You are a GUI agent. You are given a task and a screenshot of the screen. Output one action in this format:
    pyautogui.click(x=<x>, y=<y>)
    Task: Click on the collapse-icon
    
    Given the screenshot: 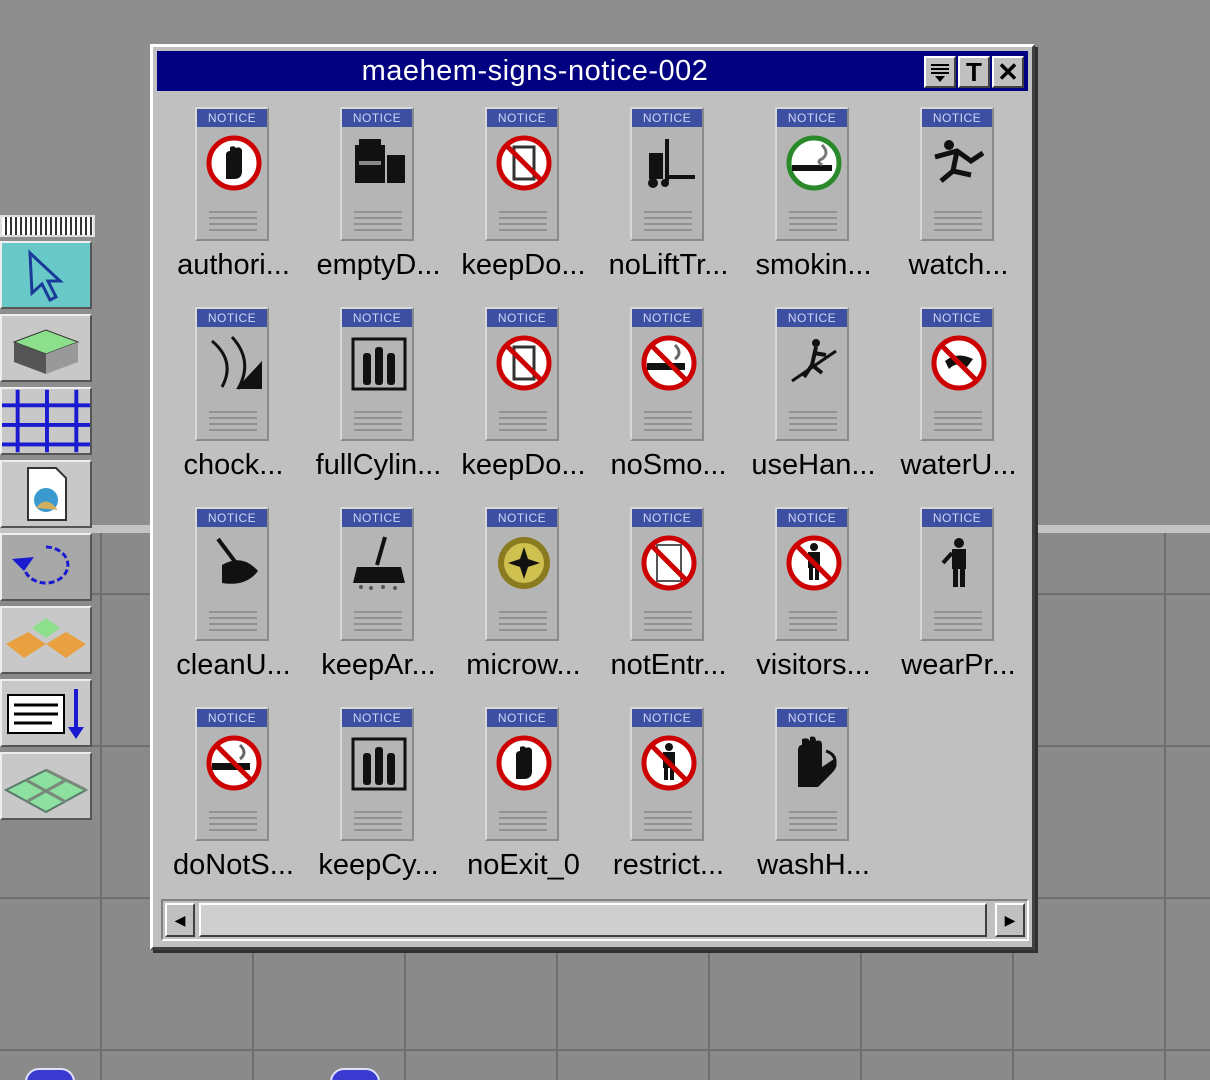 What is the action you would take?
    pyautogui.click(x=940, y=73)
    